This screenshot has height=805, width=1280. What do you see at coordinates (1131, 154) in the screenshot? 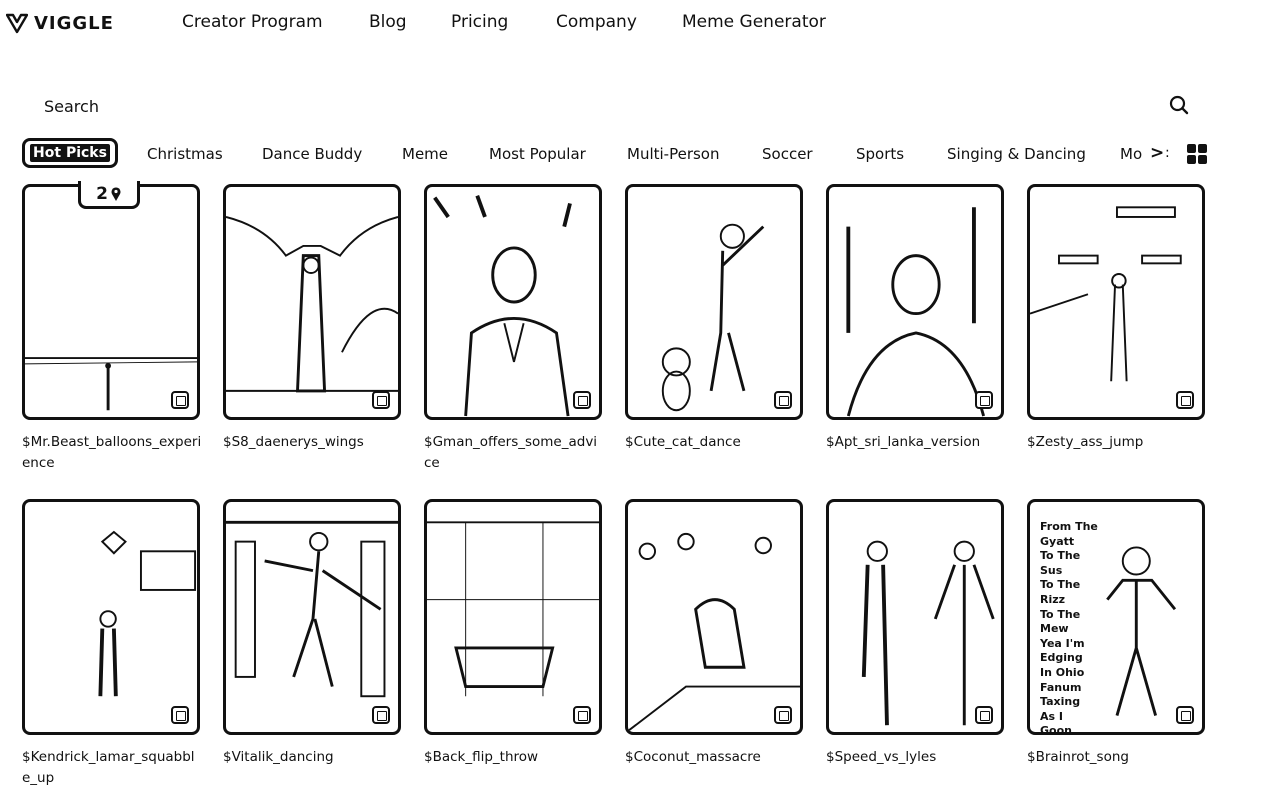
I see `tab-more-truncated: Mo` at bounding box center [1131, 154].